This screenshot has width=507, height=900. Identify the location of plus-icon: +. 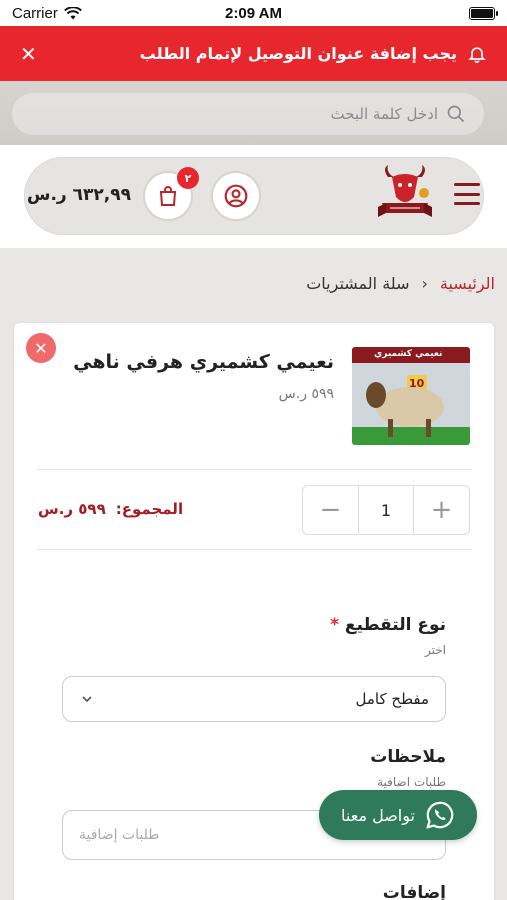
(441, 510).